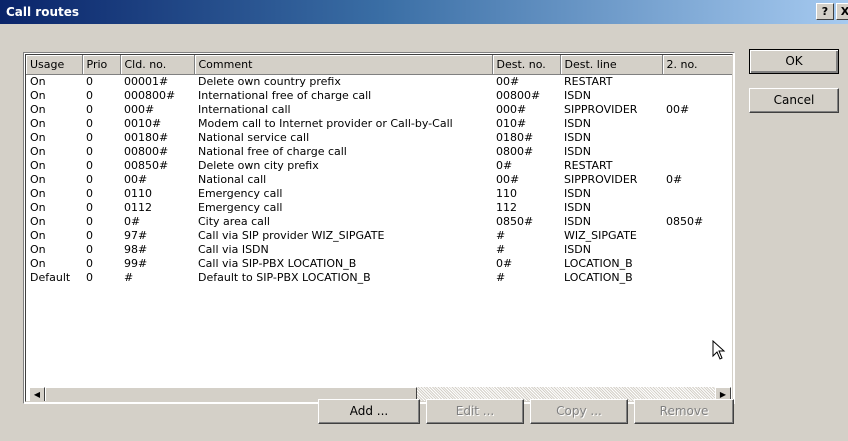 The width and height of the screenshot is (848, 441). What do you see at coordinates (343, 65) in the screenshot?
I see `column-header-comment: Comment` at bounding box center [343, 65].